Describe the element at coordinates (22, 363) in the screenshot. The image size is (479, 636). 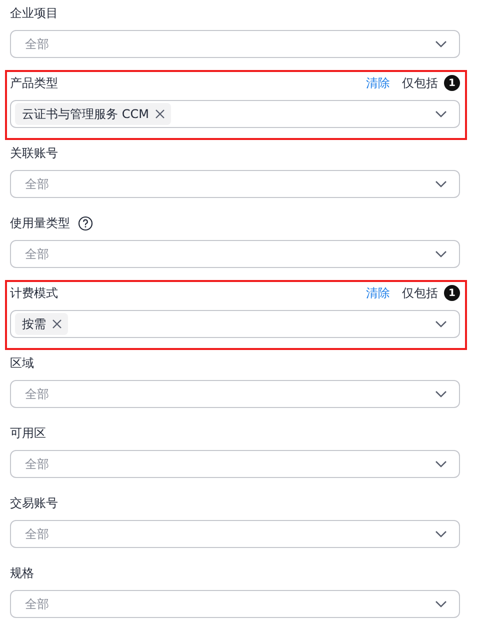
I see `field-label: 区域` at that location.